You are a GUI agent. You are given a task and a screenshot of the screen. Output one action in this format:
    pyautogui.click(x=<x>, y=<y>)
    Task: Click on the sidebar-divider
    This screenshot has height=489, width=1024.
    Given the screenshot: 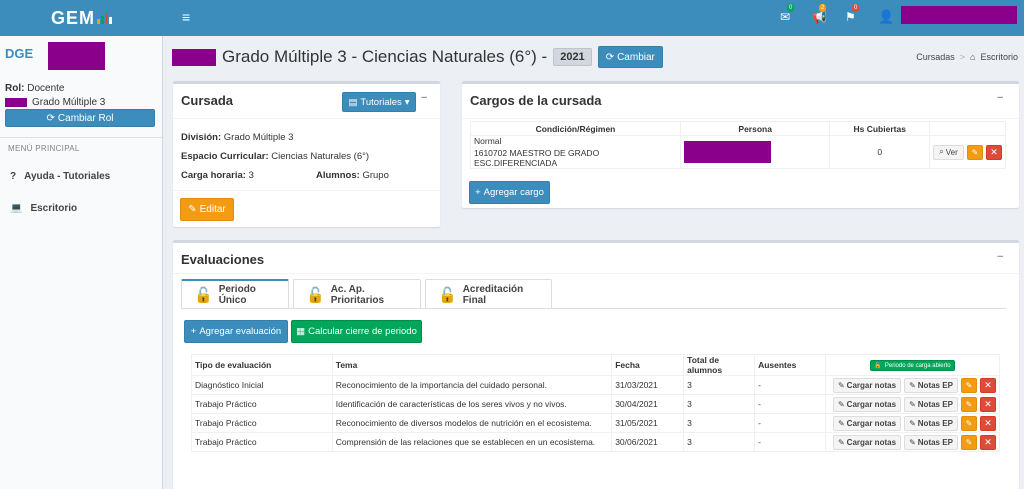 What is the action you would take?
    pyautogui.click(x=81, y=137)
    